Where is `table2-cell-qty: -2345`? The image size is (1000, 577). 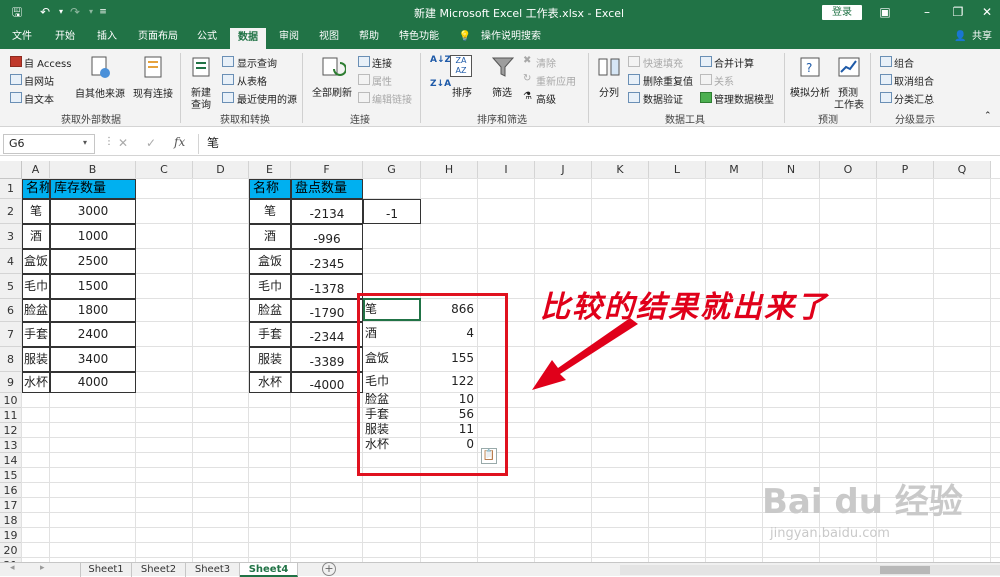 table2-cell-qty: -2345 is located at coordinates (327, 261).